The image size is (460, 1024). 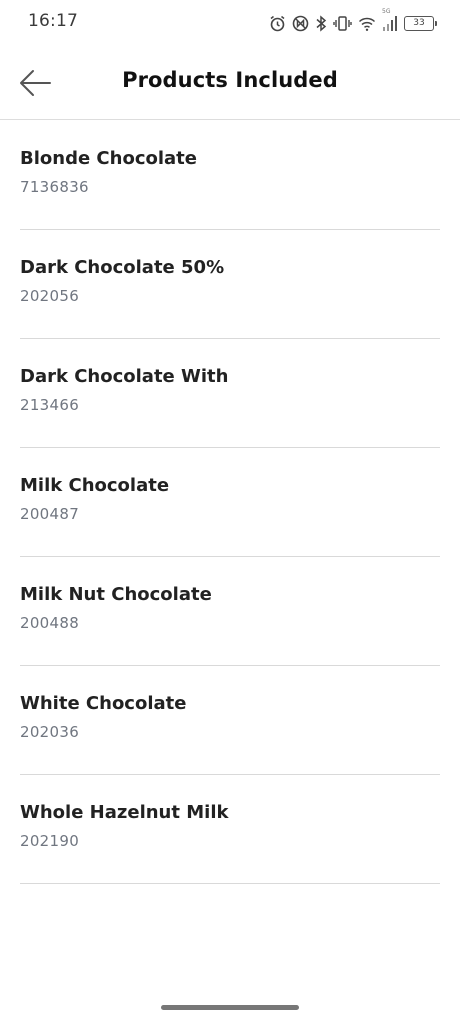 What do you see at coordinates (367, 23) in the screenshot?
I see `wifi-icon` at bounding box center [367, 23].